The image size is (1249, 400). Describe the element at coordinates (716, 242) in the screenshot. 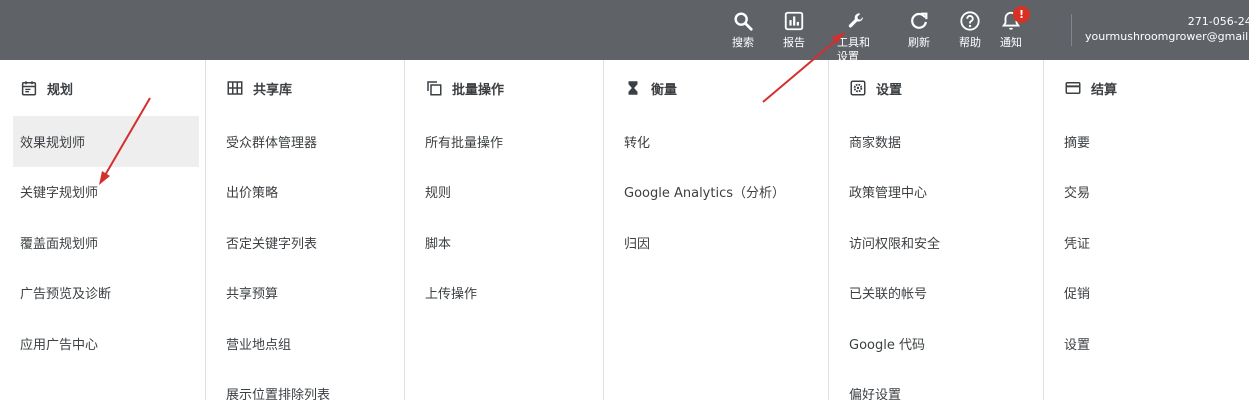

I see `menu-item-attribution: 归因` at that location.